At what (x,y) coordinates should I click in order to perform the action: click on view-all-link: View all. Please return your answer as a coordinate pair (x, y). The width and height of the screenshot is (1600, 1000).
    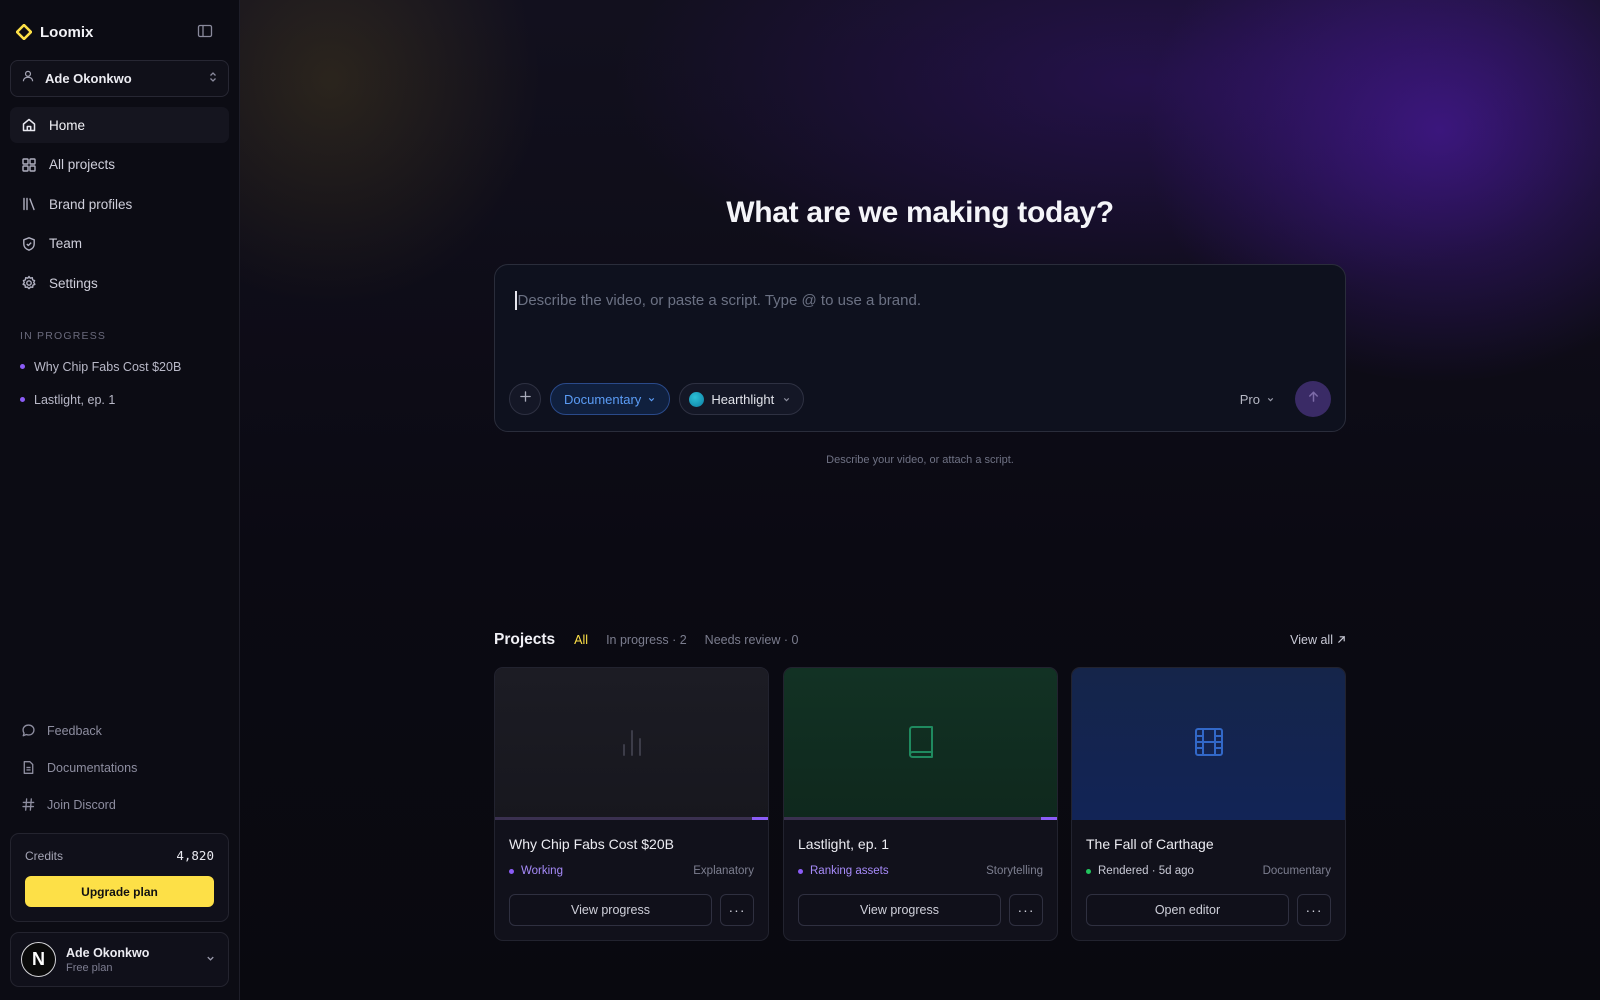
    Looking at the image, I should click on (1318, 640).